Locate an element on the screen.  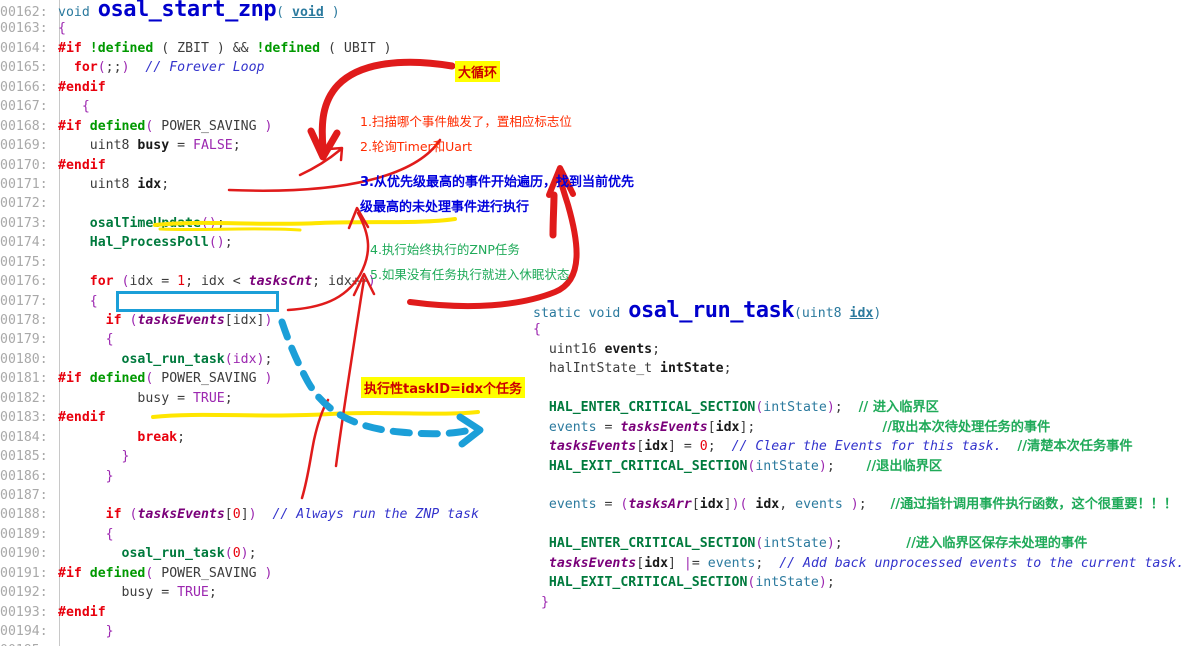
code-line: 00173: osalTimeUpdate(); is located at coordinates (350, 223).